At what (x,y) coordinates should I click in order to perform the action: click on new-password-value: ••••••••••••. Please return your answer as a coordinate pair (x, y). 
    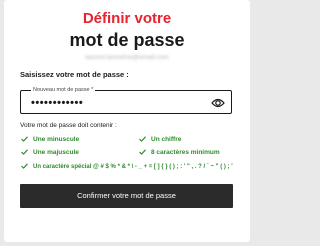
    Looking at the image, I should click on (57, 103).